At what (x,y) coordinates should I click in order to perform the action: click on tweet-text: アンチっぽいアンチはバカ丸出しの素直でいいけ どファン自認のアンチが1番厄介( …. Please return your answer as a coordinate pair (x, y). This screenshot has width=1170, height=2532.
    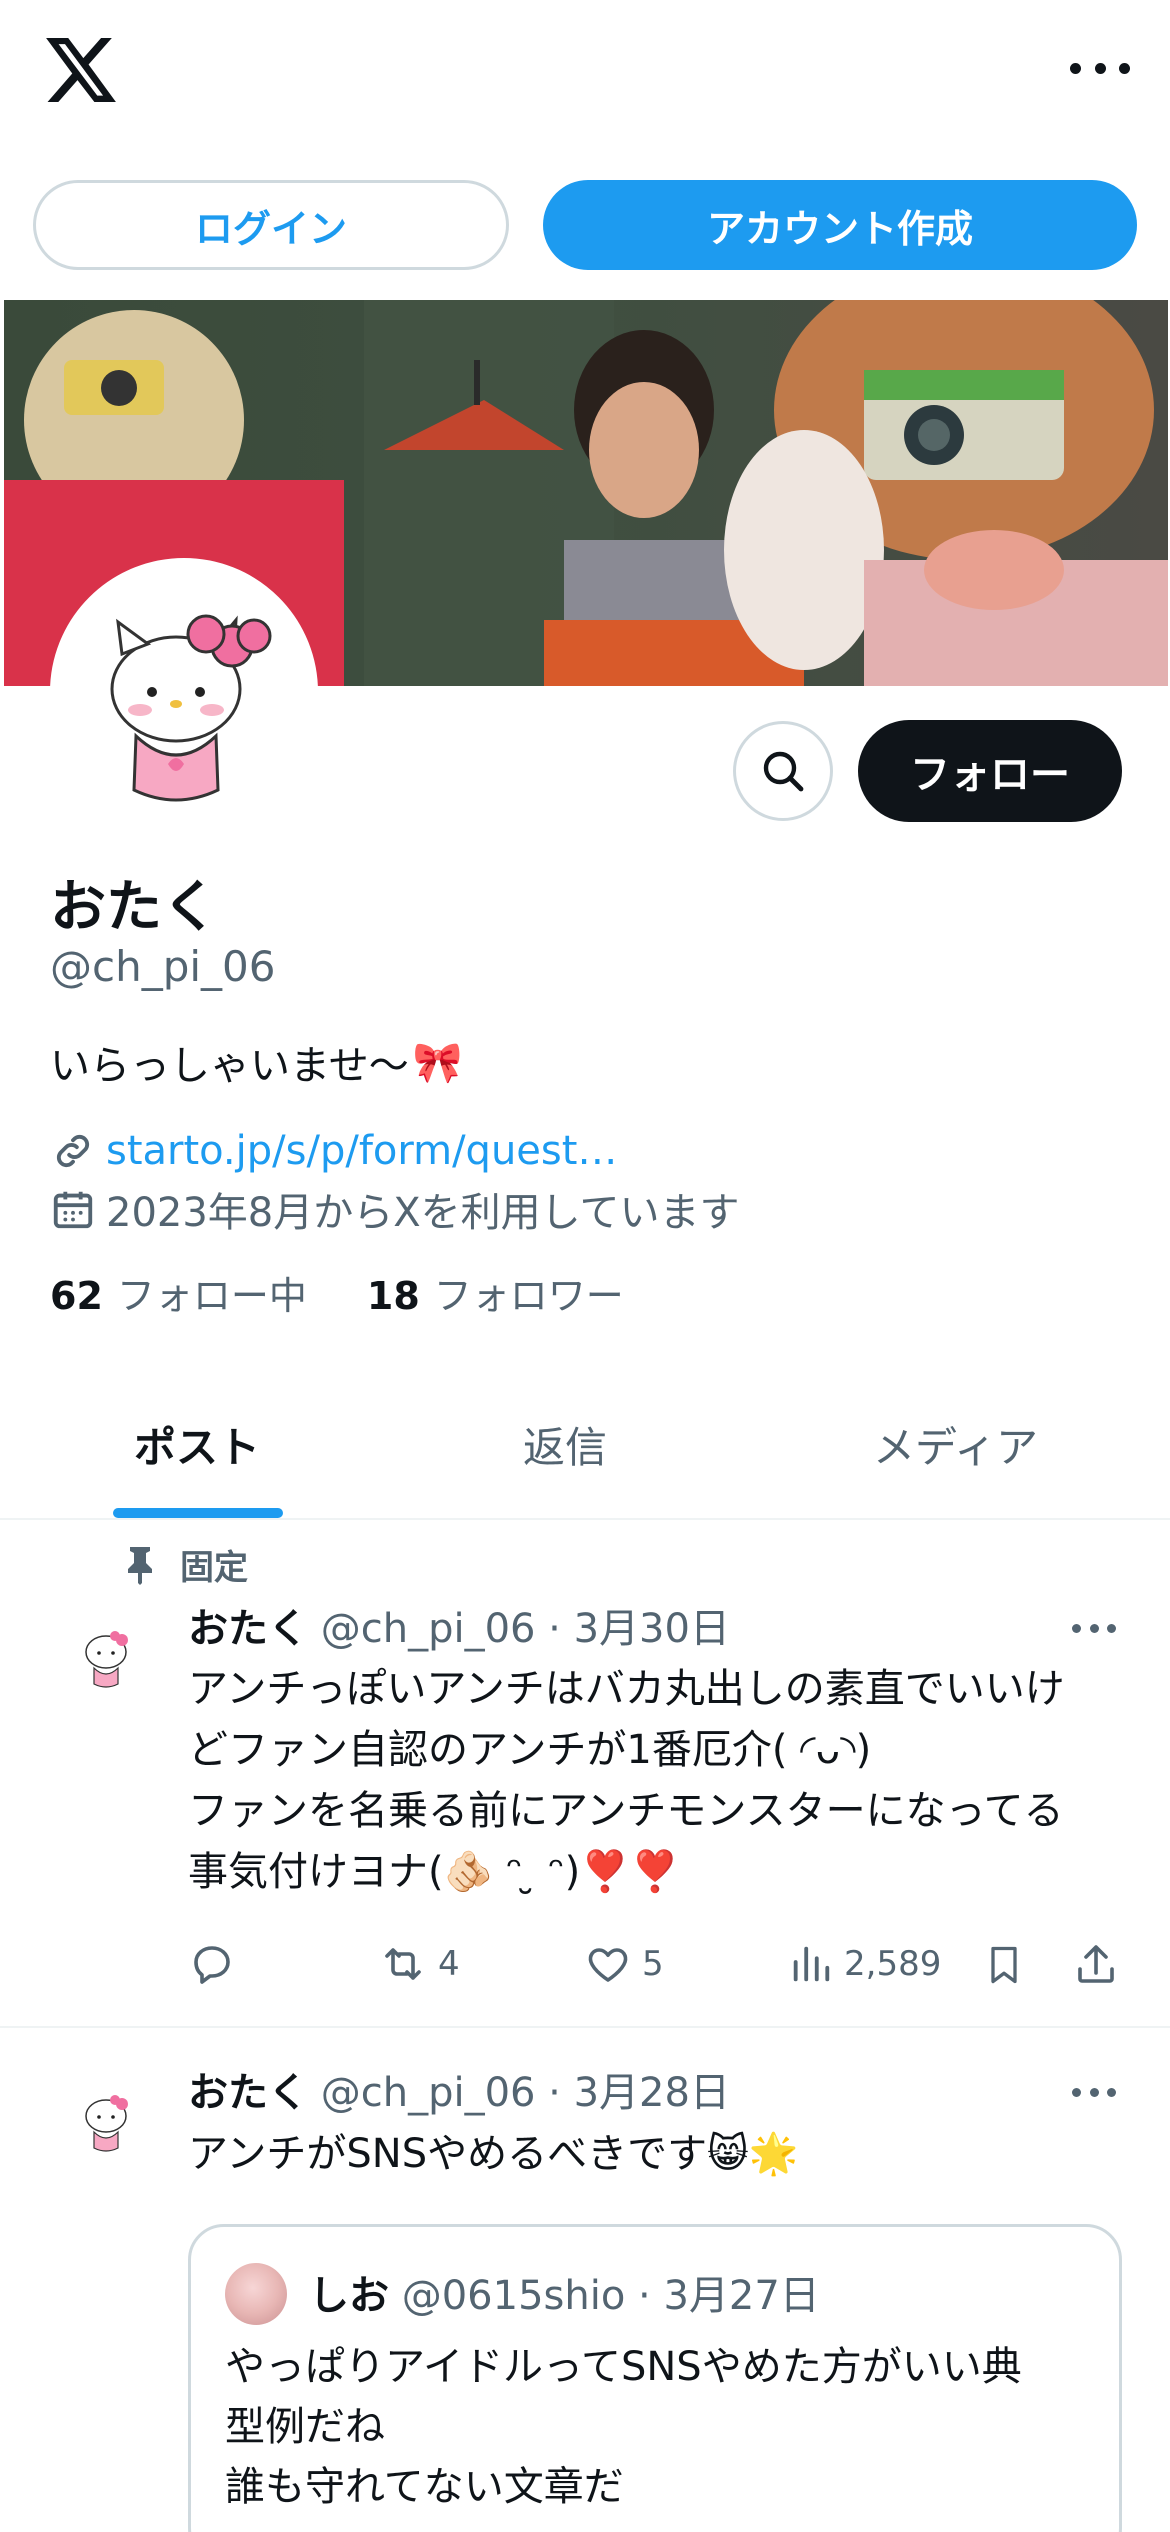
    Looking at the image, I should click on (626, 1780).